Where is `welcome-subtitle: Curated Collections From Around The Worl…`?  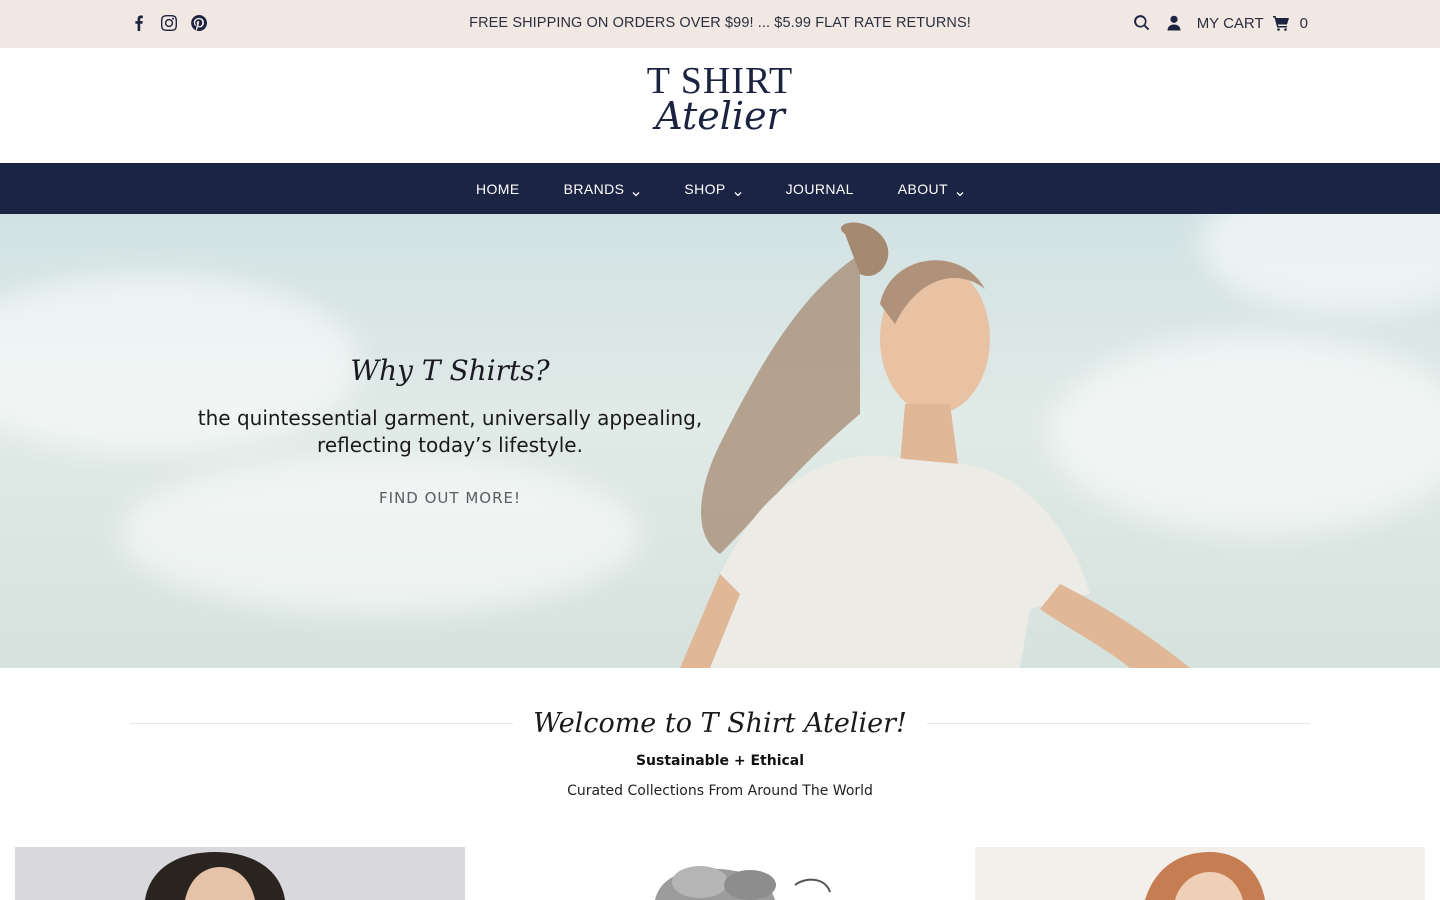 welcome-subtitle: Curated Collections From Around The Worl… is located at coordinates (720, 791).